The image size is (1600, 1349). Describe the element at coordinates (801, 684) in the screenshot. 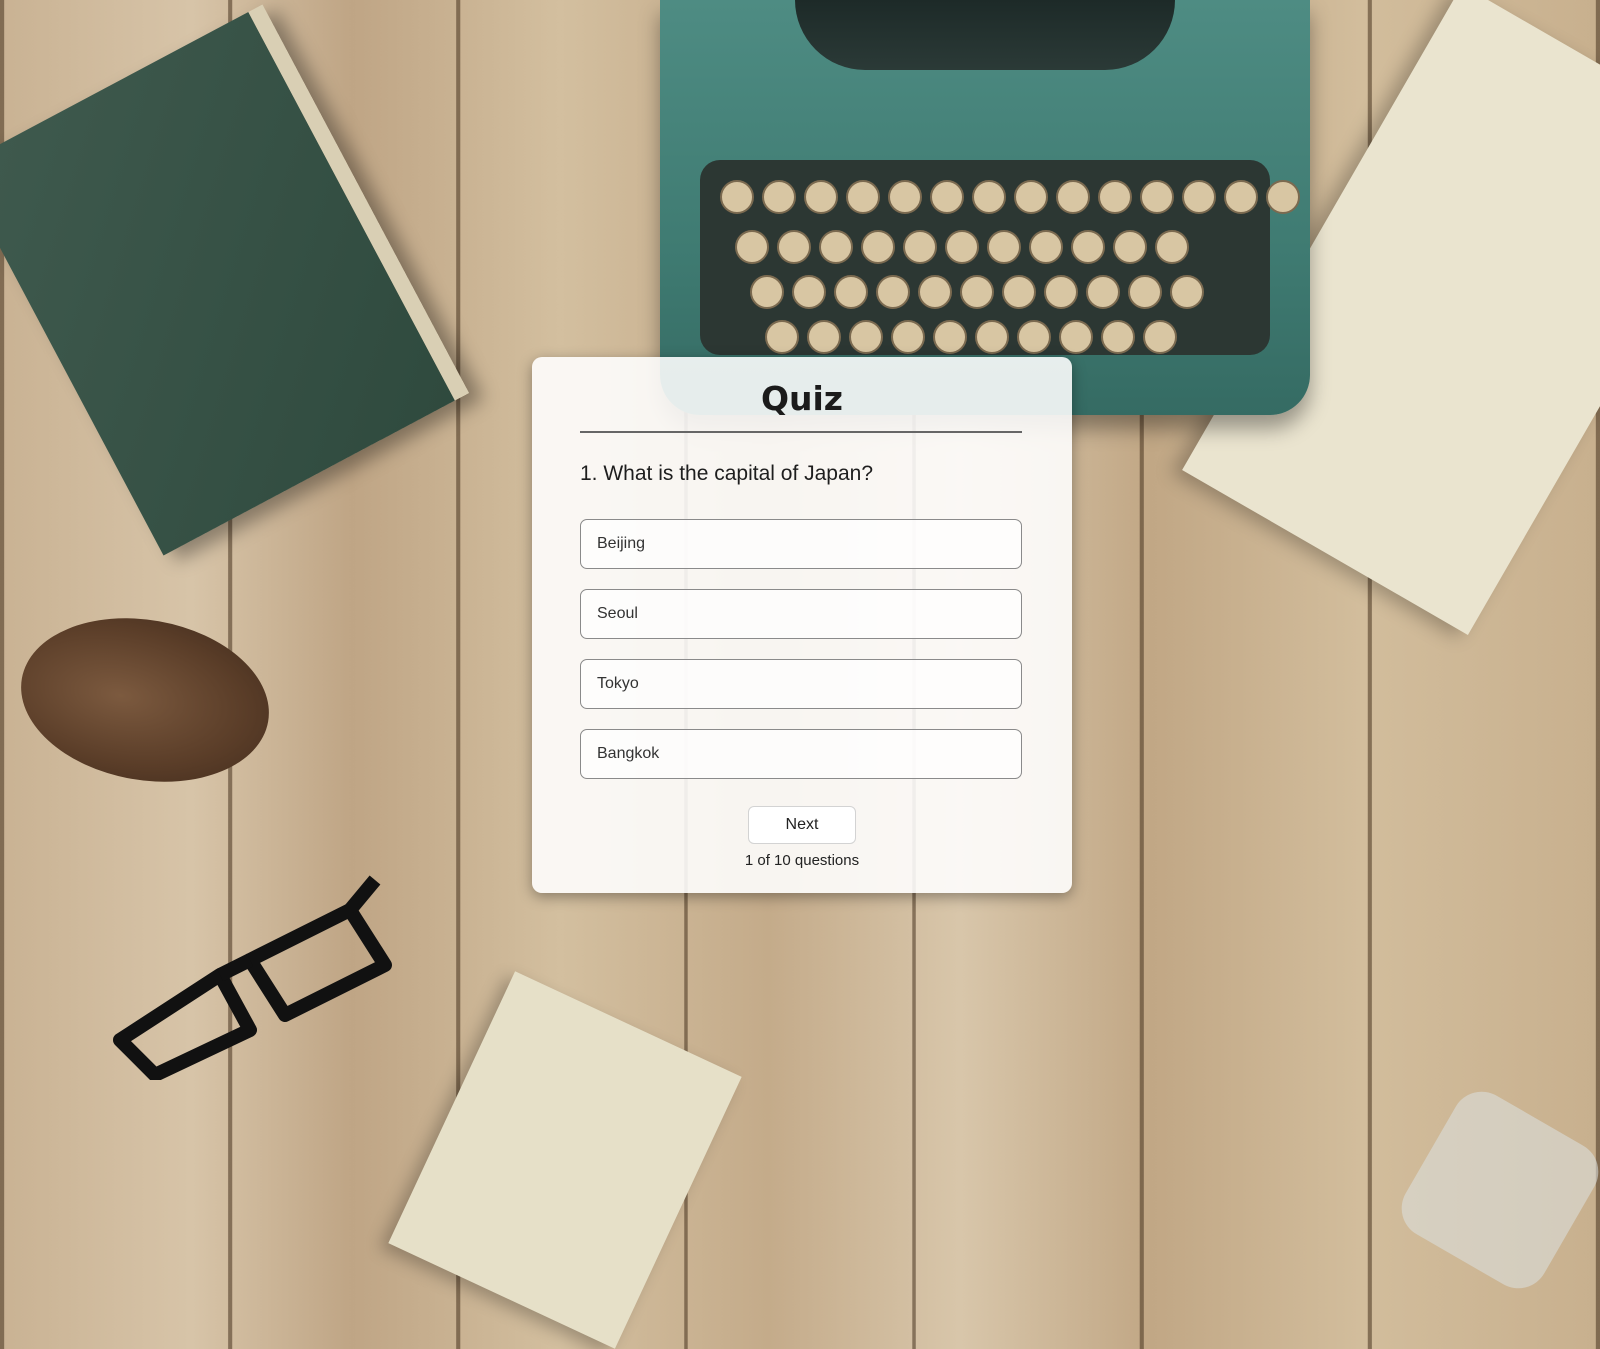

I see `option-tokyo: Tokyo` at that location.